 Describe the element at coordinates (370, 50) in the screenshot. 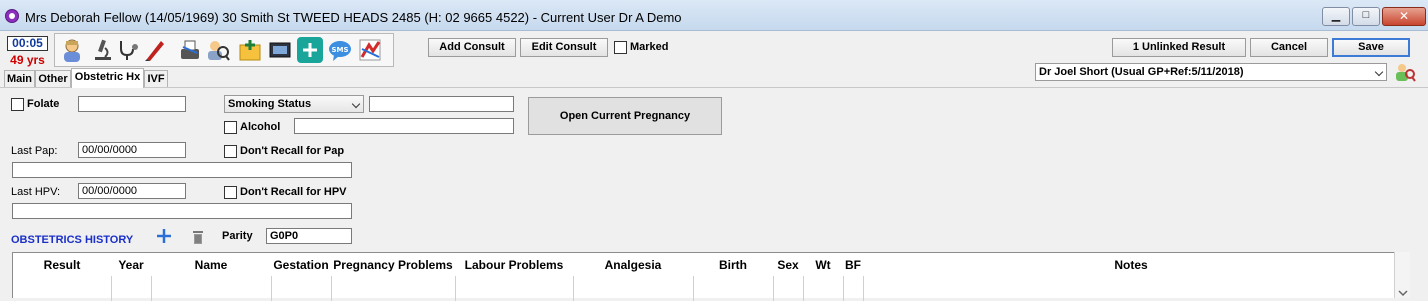

I see `chart-icon` at that location.